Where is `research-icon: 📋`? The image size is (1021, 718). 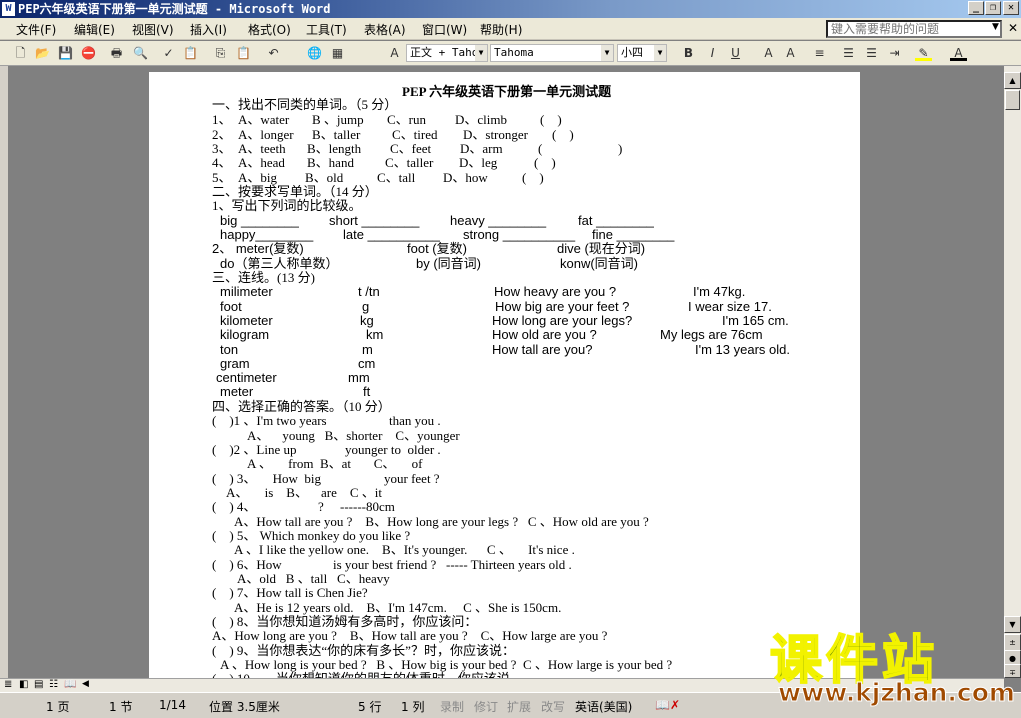
research-icon: 📋 is located at coordinates (190, 53).